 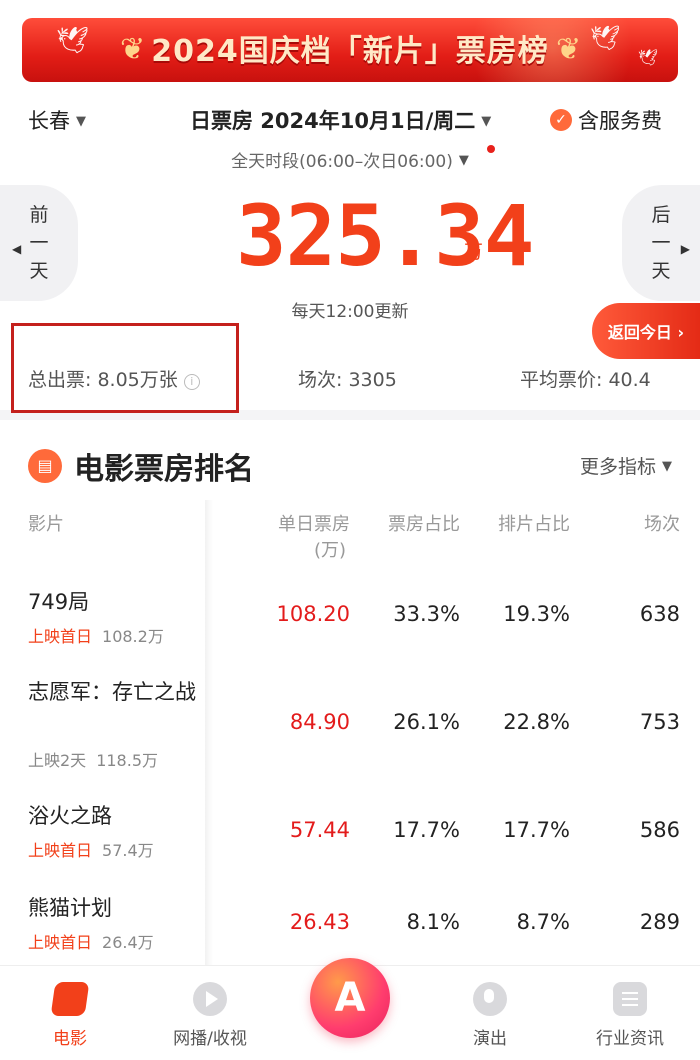 I want to click on daily-gross-value: 325.34, so click(x=385, y=236).